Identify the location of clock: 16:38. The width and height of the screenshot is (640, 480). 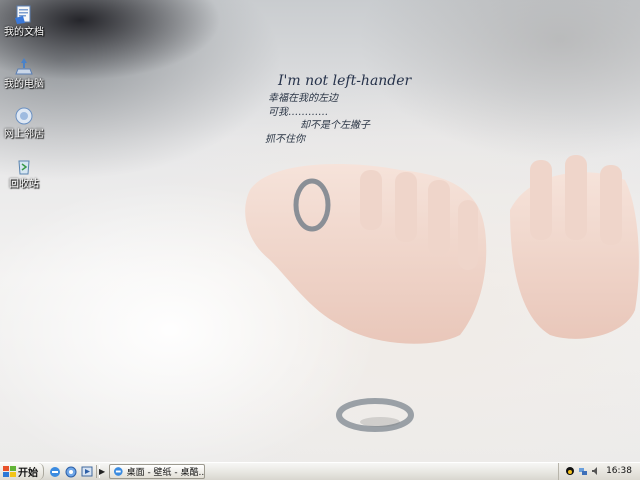
(619, 471).